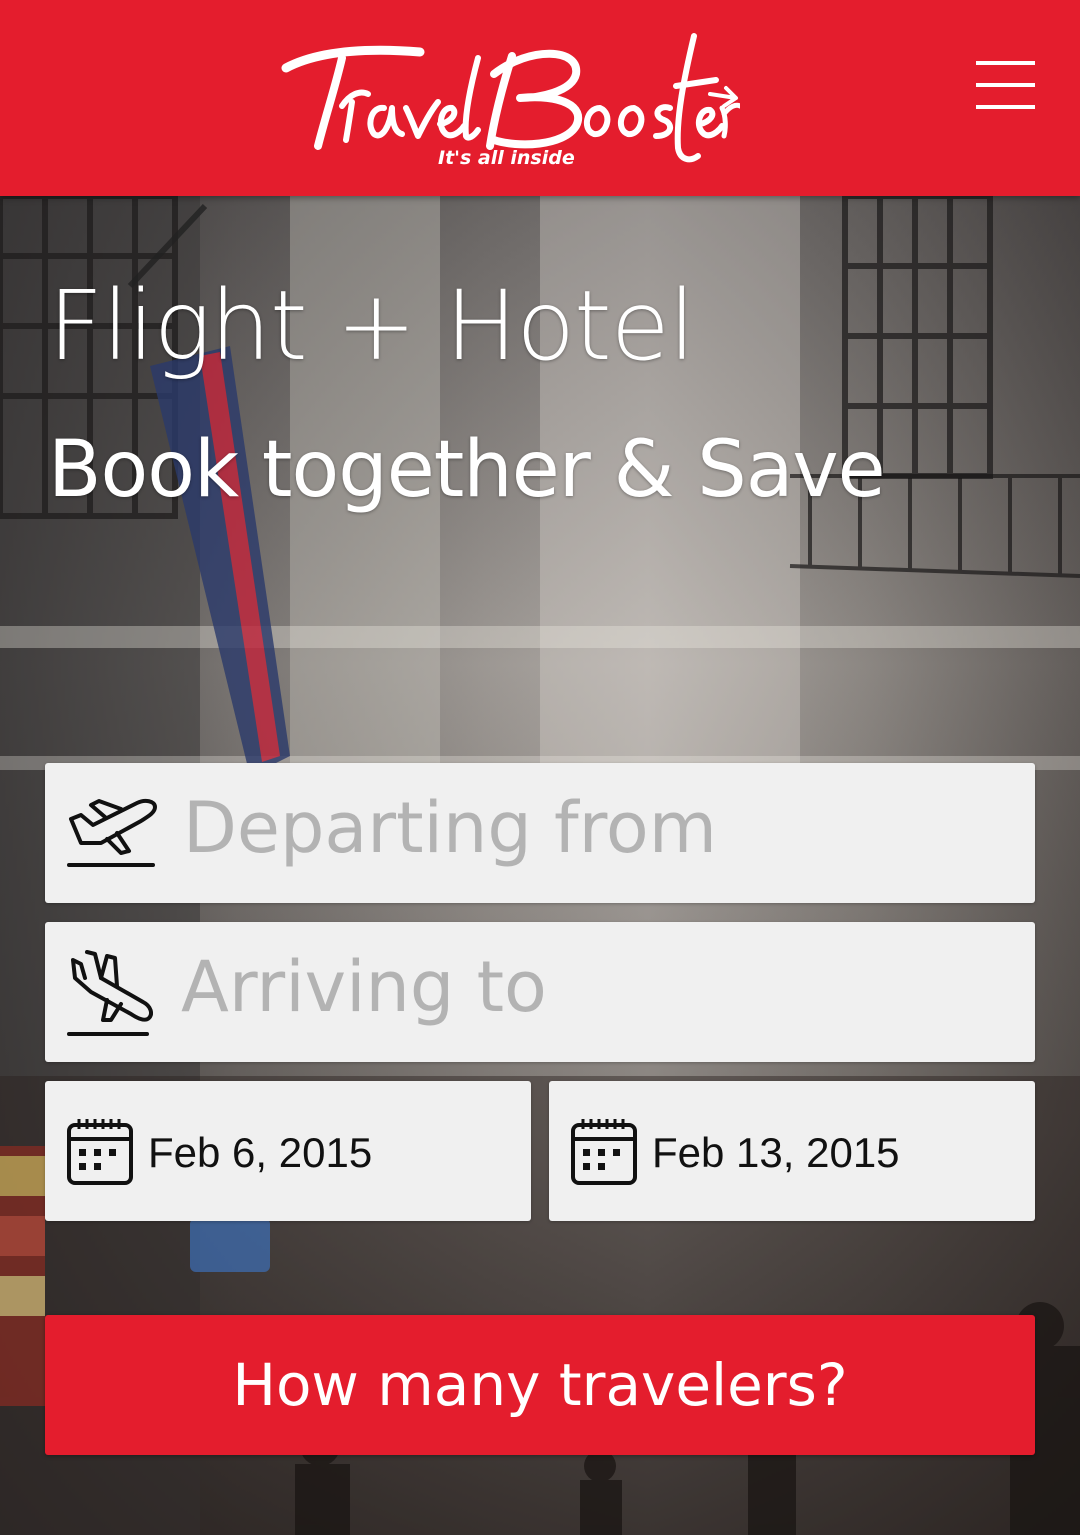 Image resolution: width=1080 pixels, height=1535 pixels. What do you see at coordinates (506, 158) in the screenshot?
I see `svg-text: It's all inside` at bounding box center [506, 158].